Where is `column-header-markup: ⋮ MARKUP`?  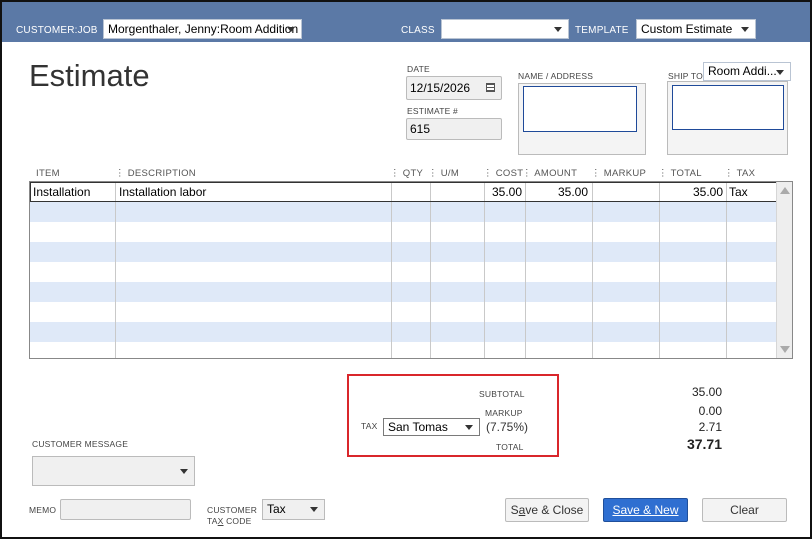 column-header-markup: ⋮ MARKUP is located at coordinates (618, 173).